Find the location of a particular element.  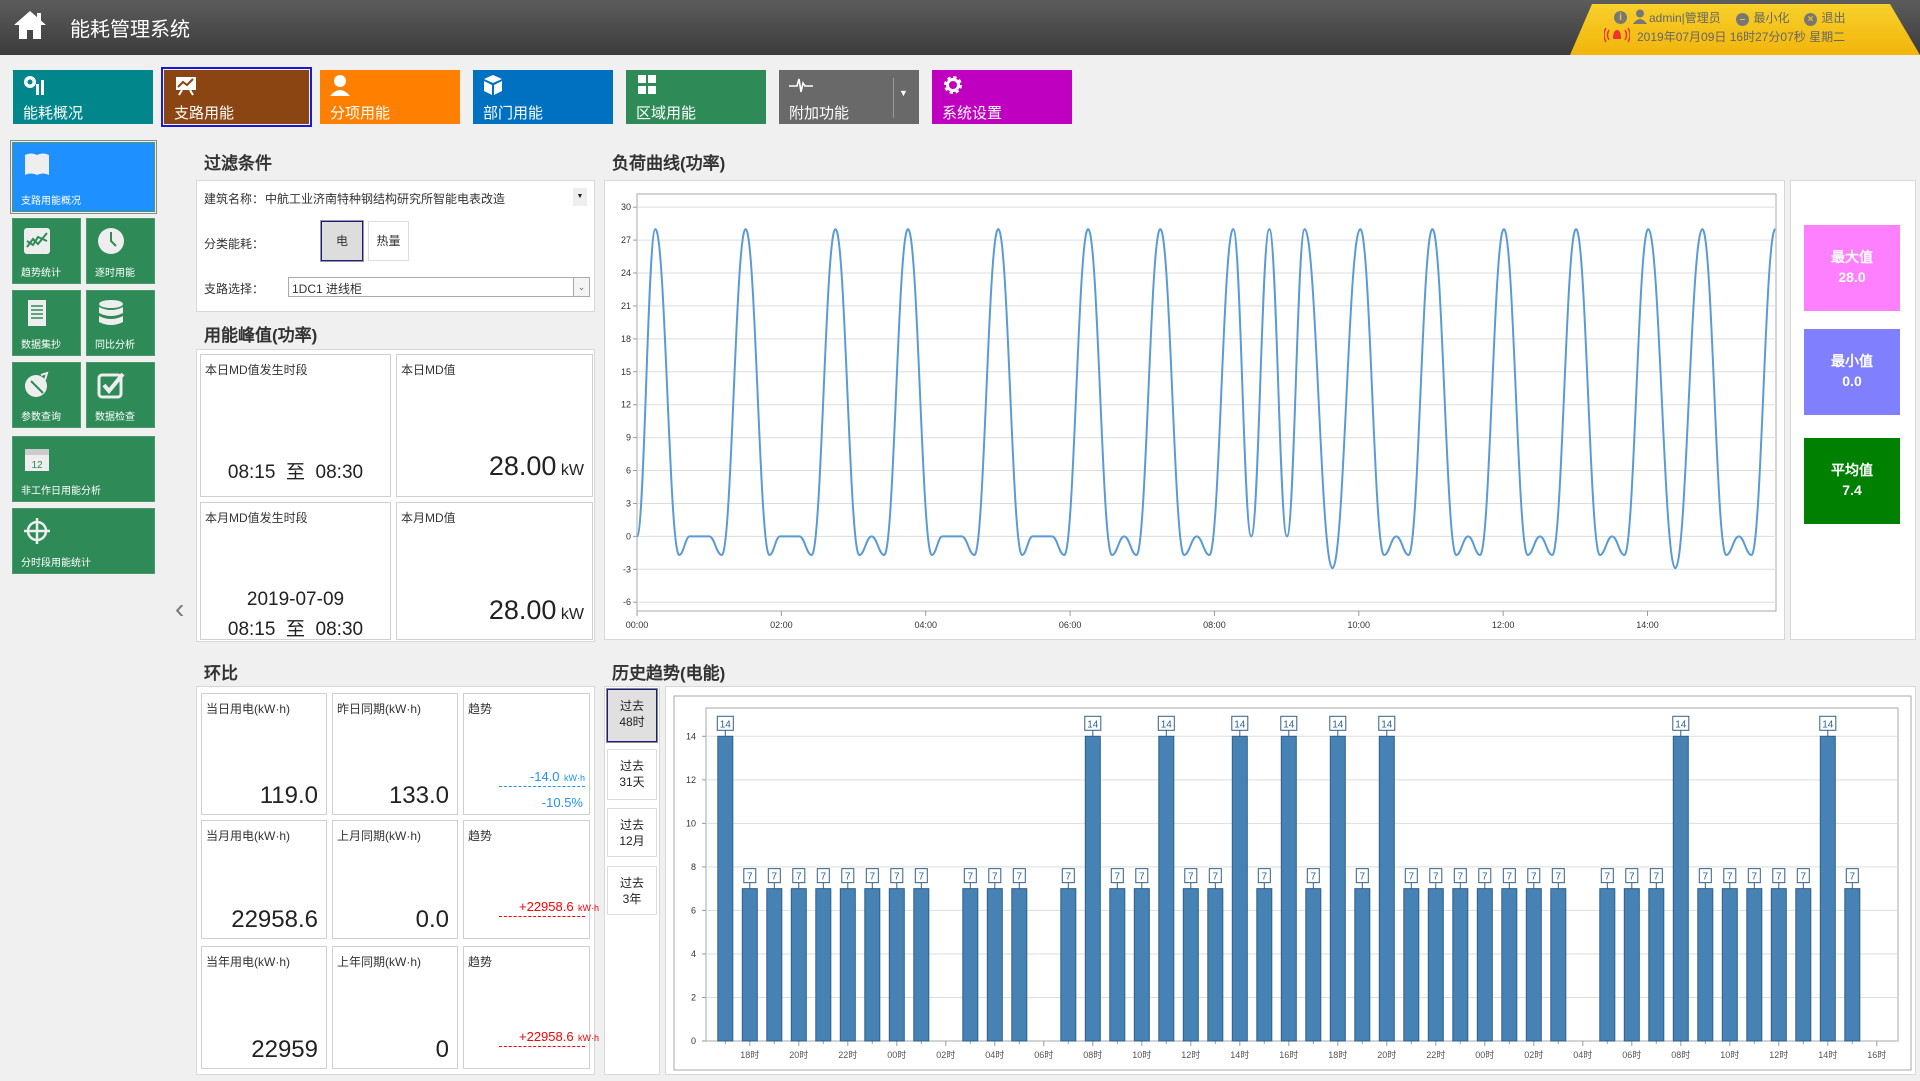

collapse-sidebar-icon: ‹ is located at coordinates (179, 609).